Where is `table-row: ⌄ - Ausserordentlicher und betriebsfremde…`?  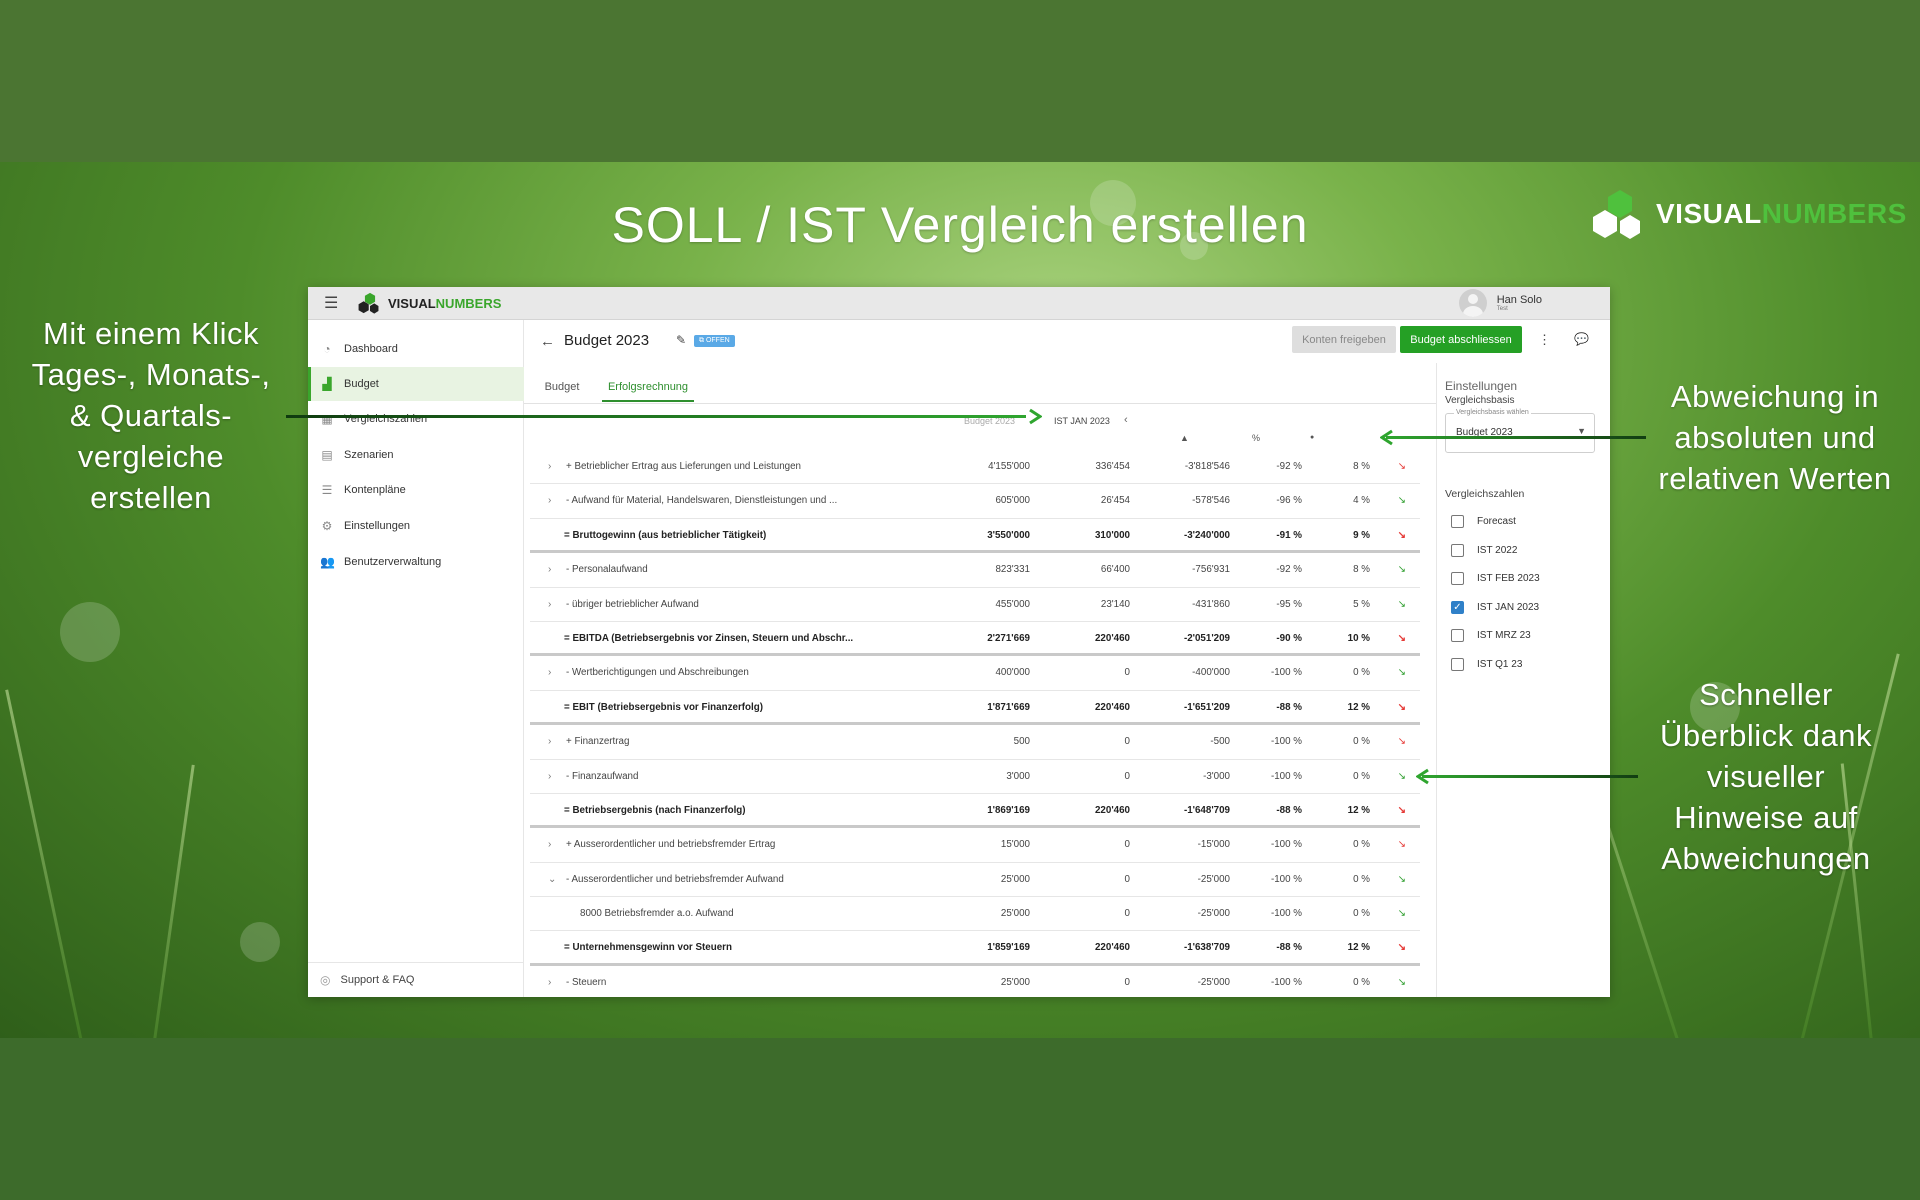
table-row: ⌄ - Ausserordentlicher und betriebsfremde… is located at coordinates (975, 880).